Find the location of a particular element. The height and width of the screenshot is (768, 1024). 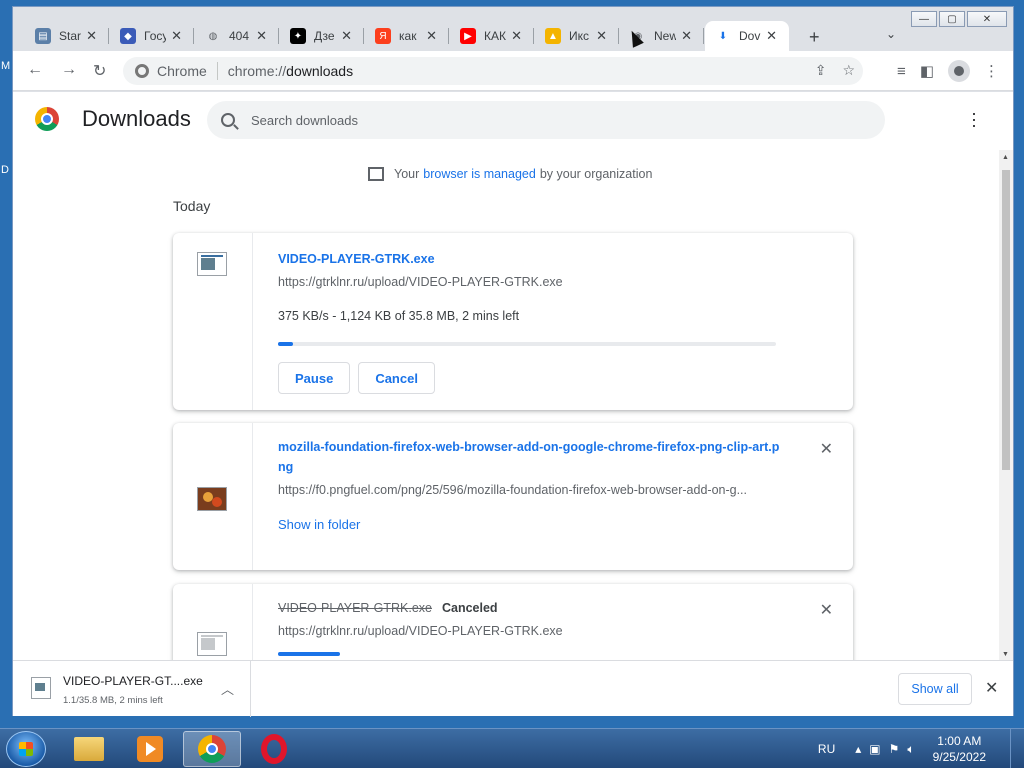

start-button is located at coordinates (26, 749).